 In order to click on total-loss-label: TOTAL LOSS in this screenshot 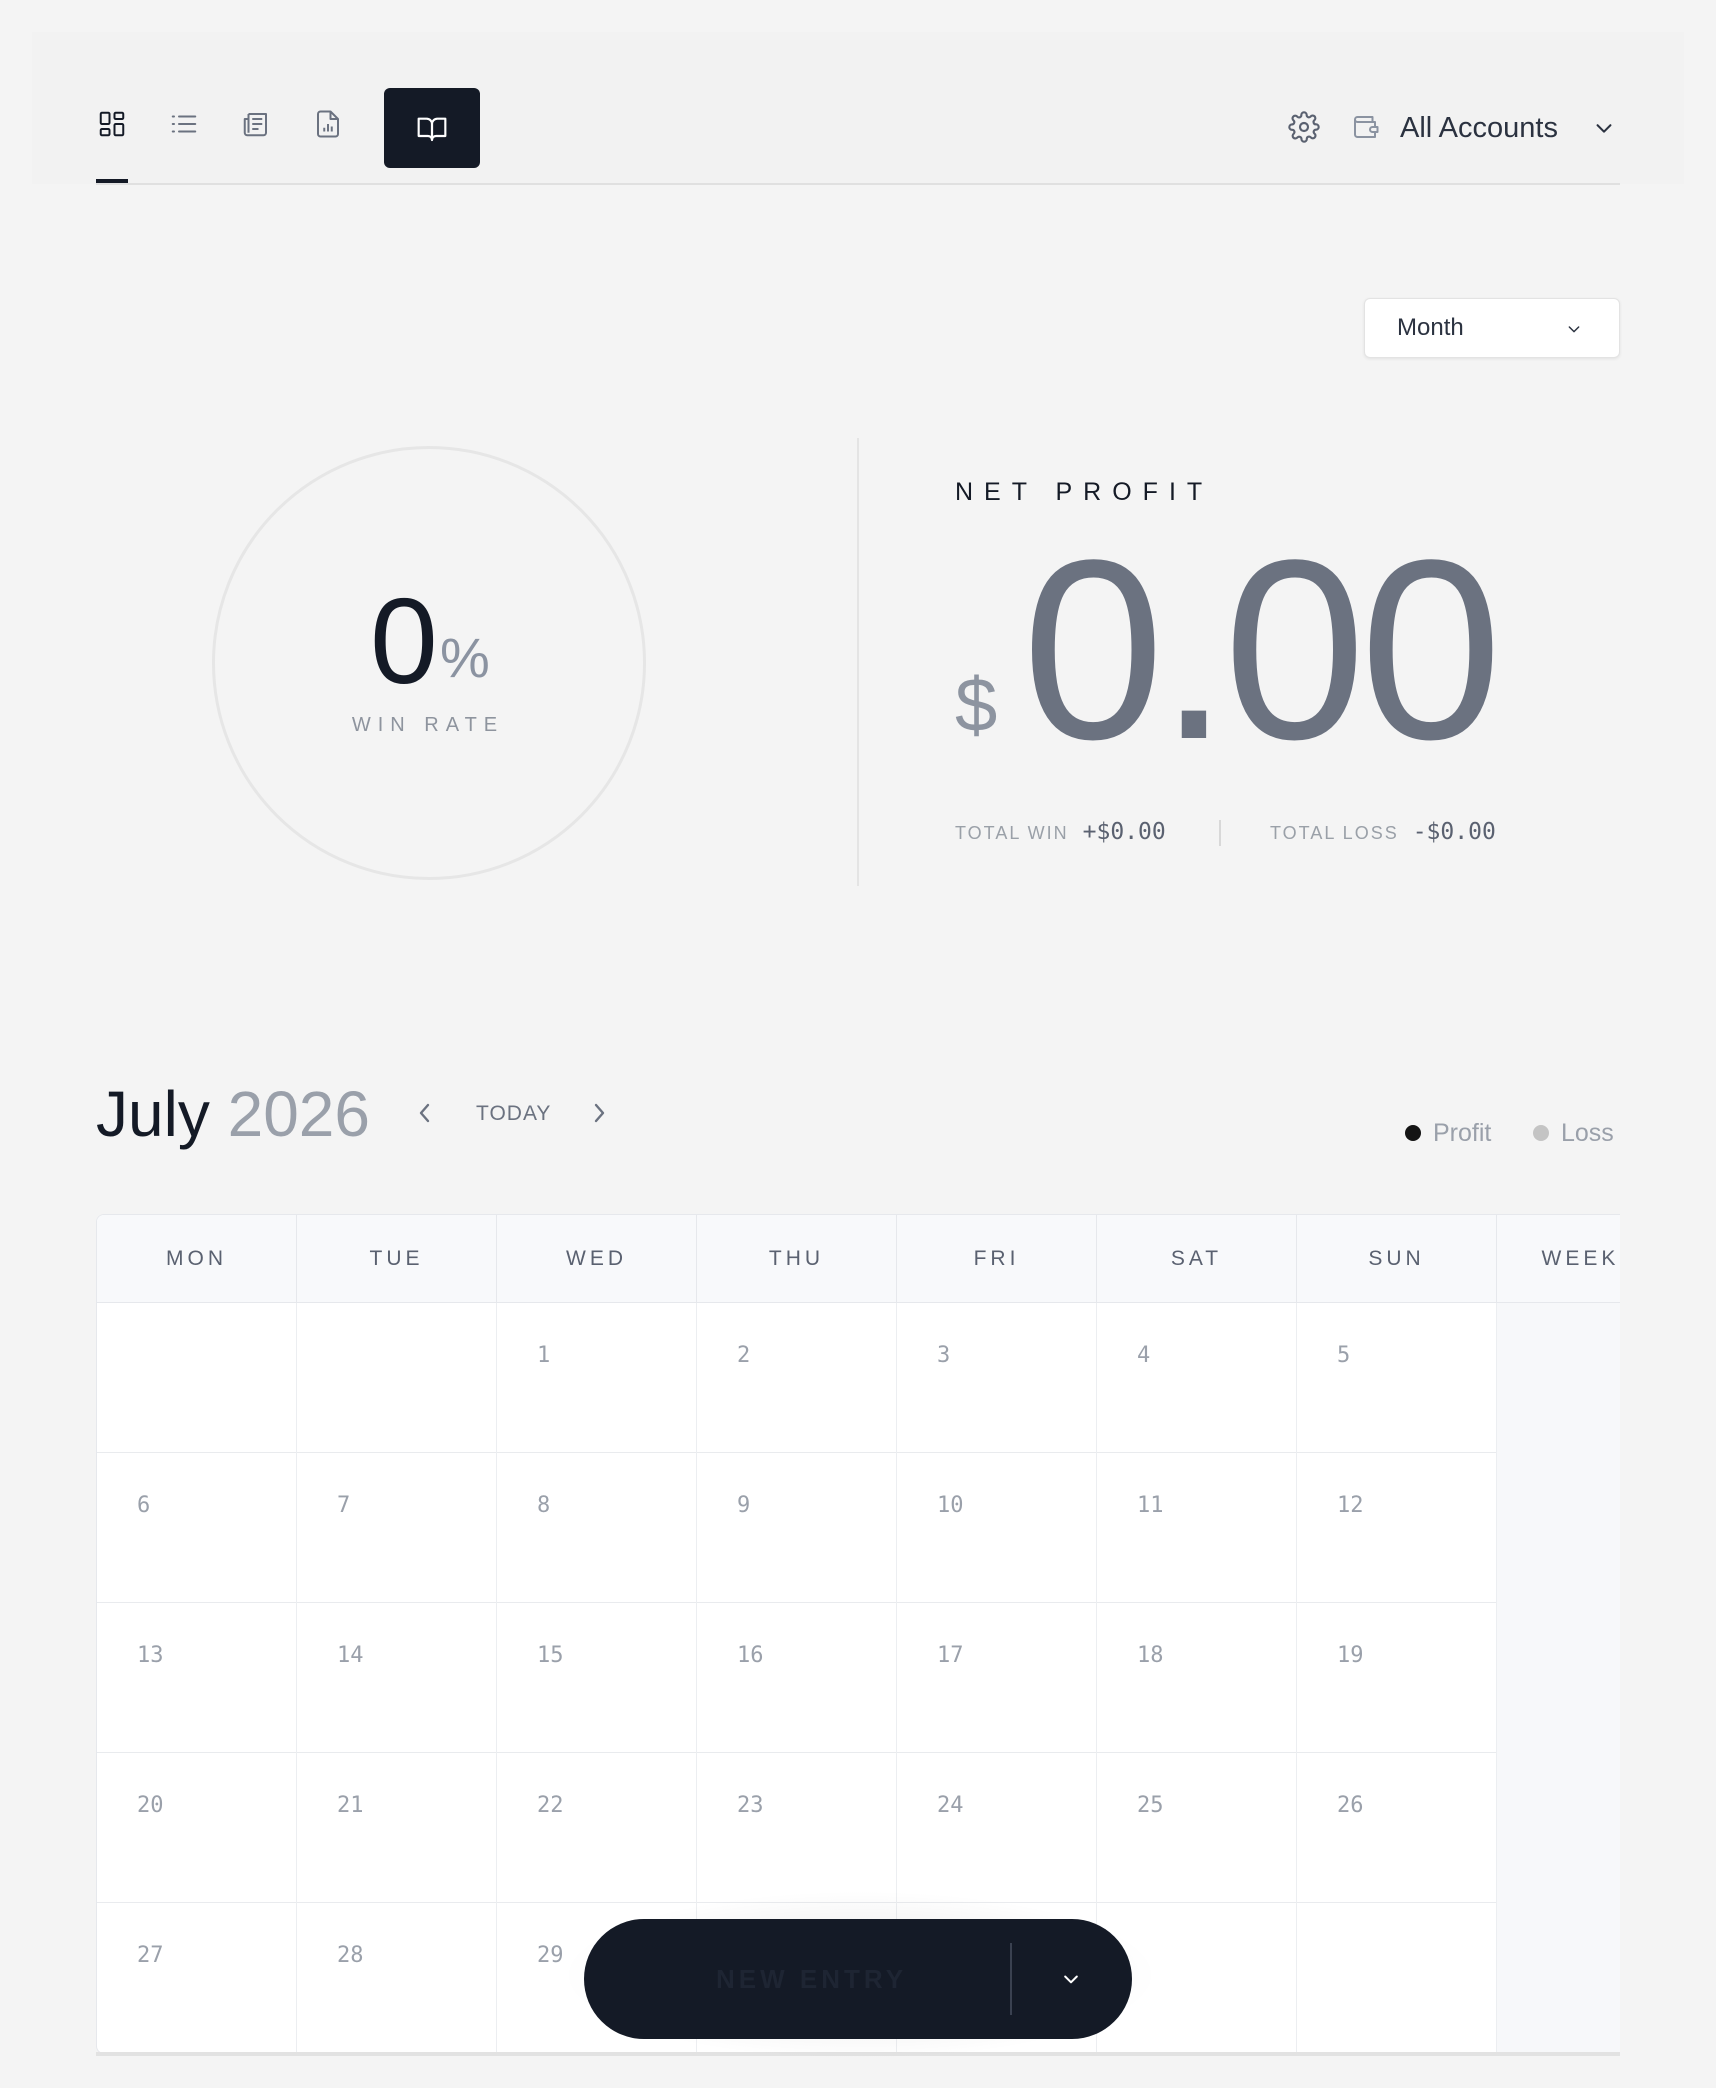, I will do `click(1334, 833)`.